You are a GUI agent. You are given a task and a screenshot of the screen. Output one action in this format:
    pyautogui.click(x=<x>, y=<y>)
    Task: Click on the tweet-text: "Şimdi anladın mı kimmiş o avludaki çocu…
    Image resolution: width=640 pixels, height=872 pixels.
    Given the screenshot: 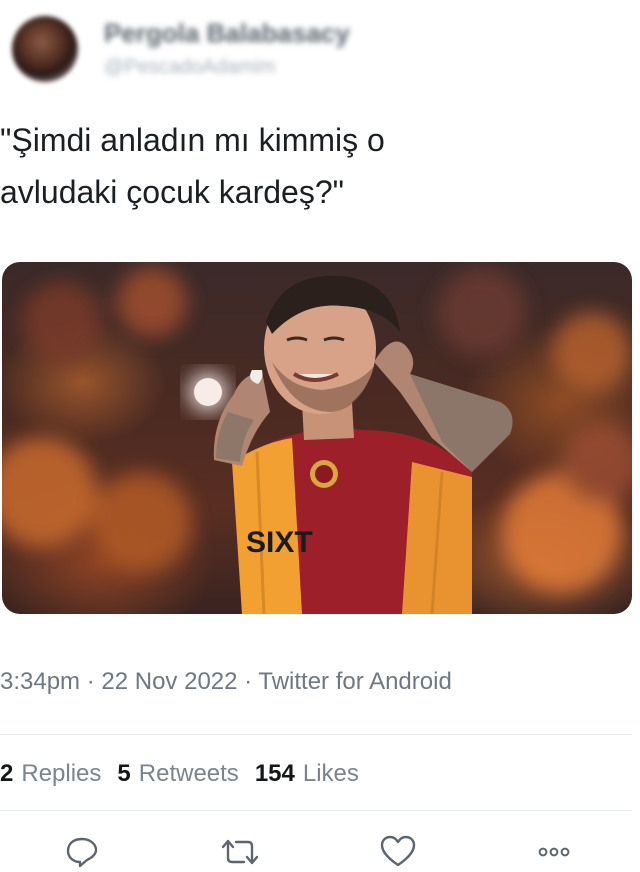 What is the action you would take?
    pyautogui.click(x=192, y=166)
    